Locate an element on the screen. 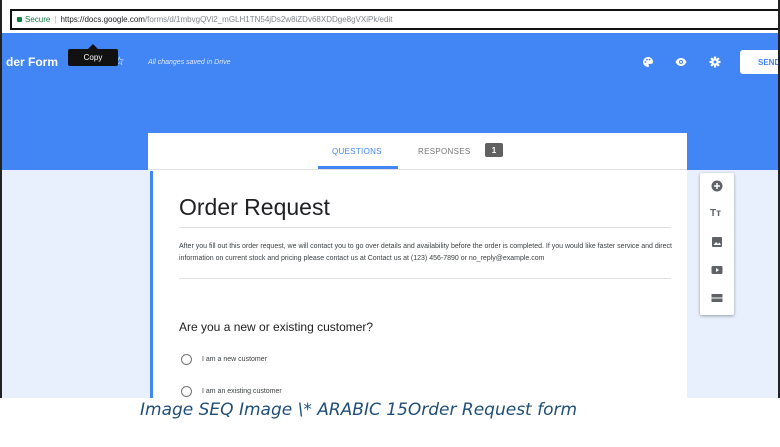 Image resolution: width=780 pixels, height=447 pixels. form-name: der Form is located at coordinates (32, 62).